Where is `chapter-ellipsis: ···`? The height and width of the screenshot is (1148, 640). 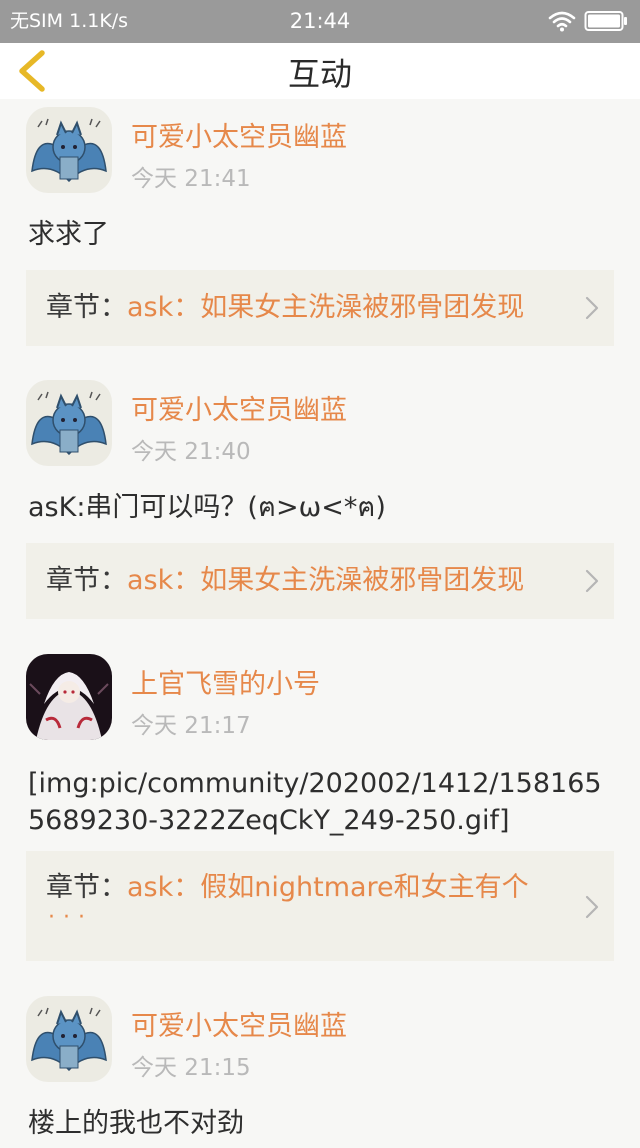
chapter-ellipsis: ··· is located at coordinates (70, 917).